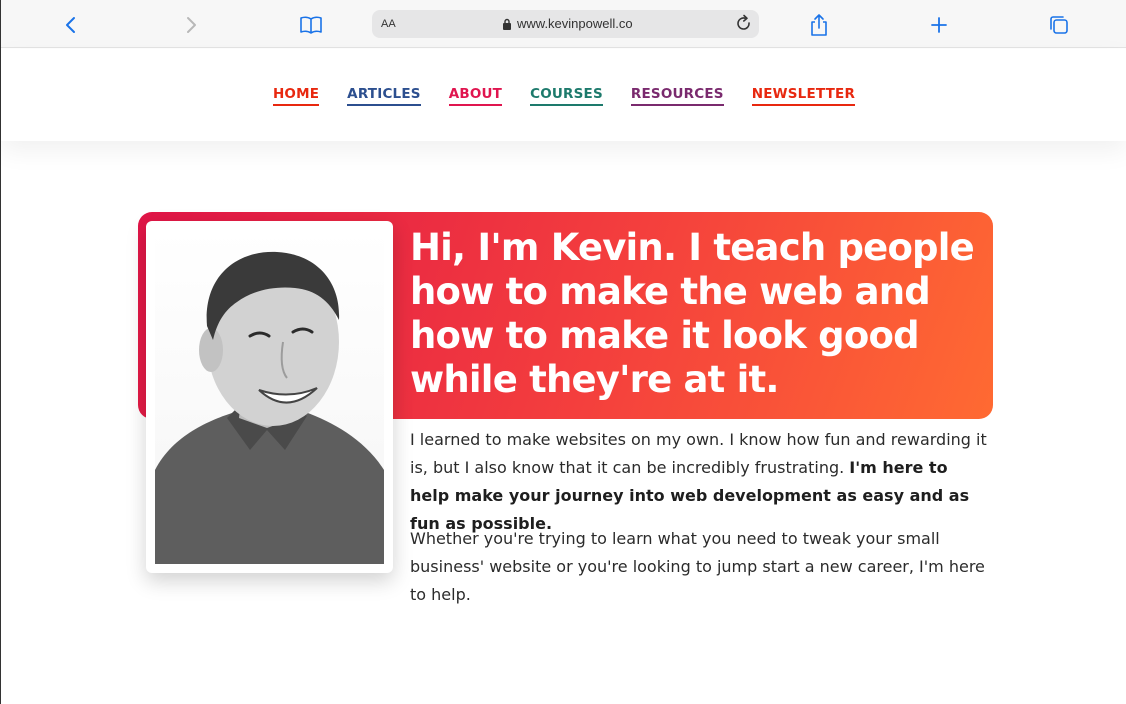 The height and width of the screenshot is (704, 1126). I want to click on chevron-right-icon, so click(191, 25).